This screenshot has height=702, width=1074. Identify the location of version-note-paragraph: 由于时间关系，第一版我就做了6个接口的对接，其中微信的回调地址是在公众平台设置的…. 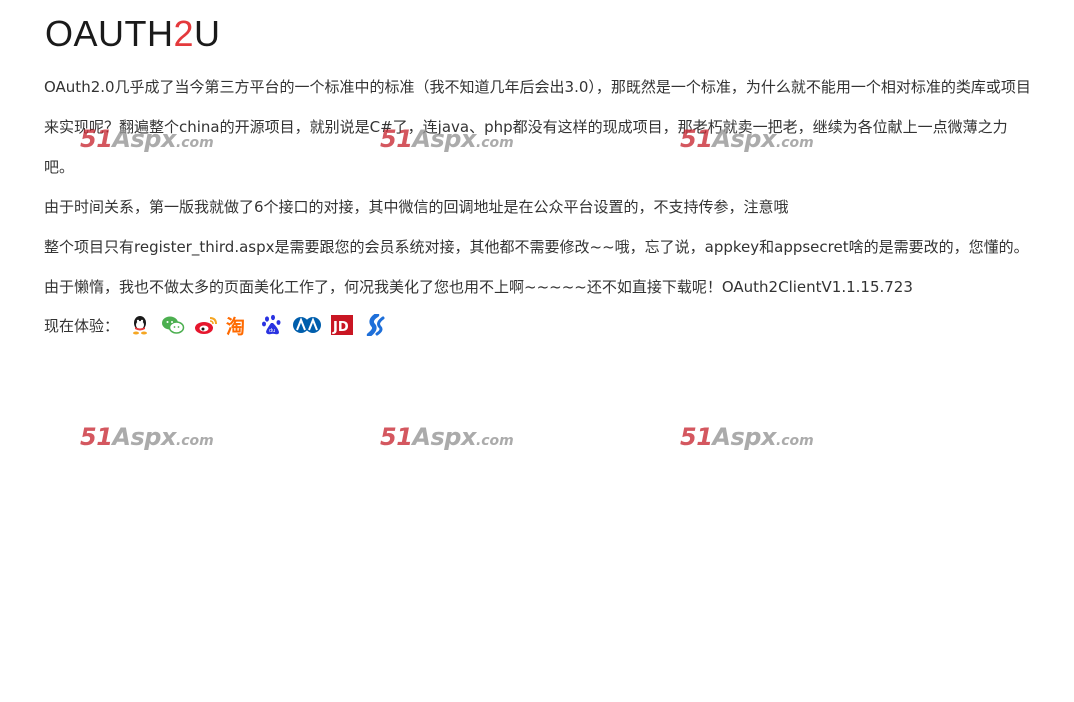
(416, 207).